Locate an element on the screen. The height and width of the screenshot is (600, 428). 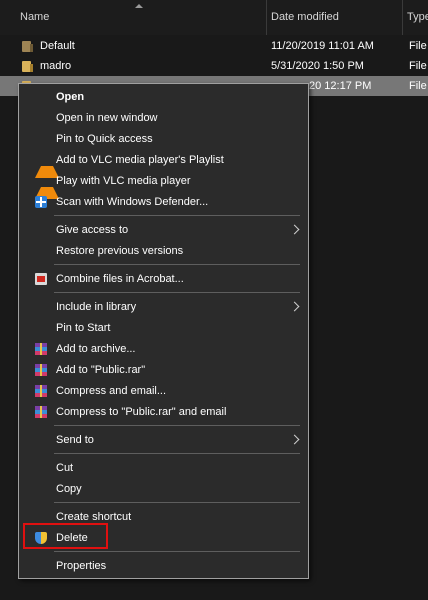
column-header-type: Type is located at coordinates (417, 17).